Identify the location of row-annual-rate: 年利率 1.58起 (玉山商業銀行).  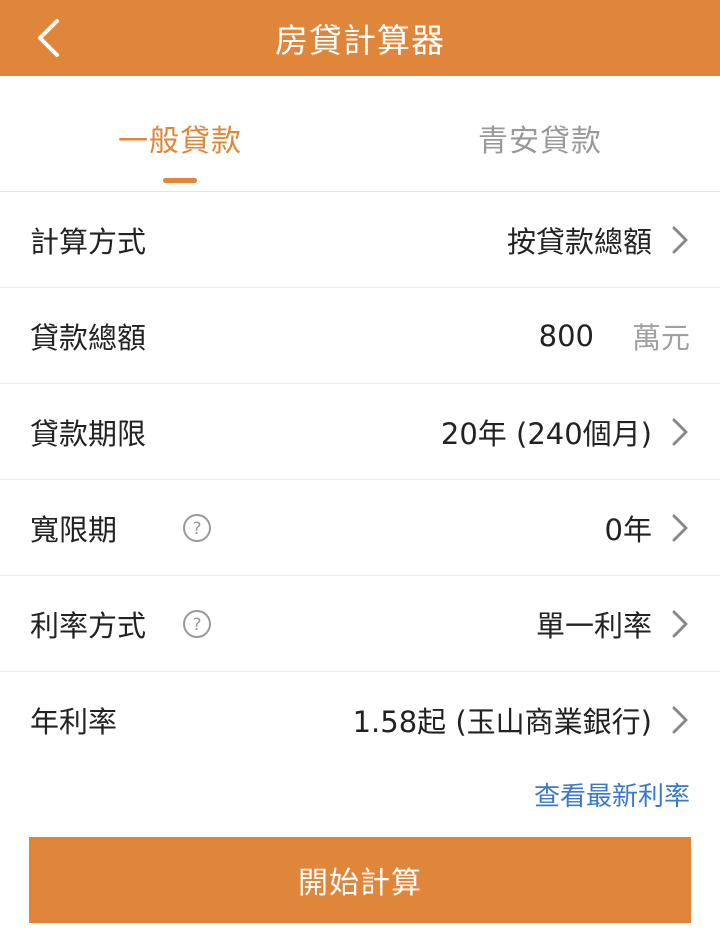
(360, 720).